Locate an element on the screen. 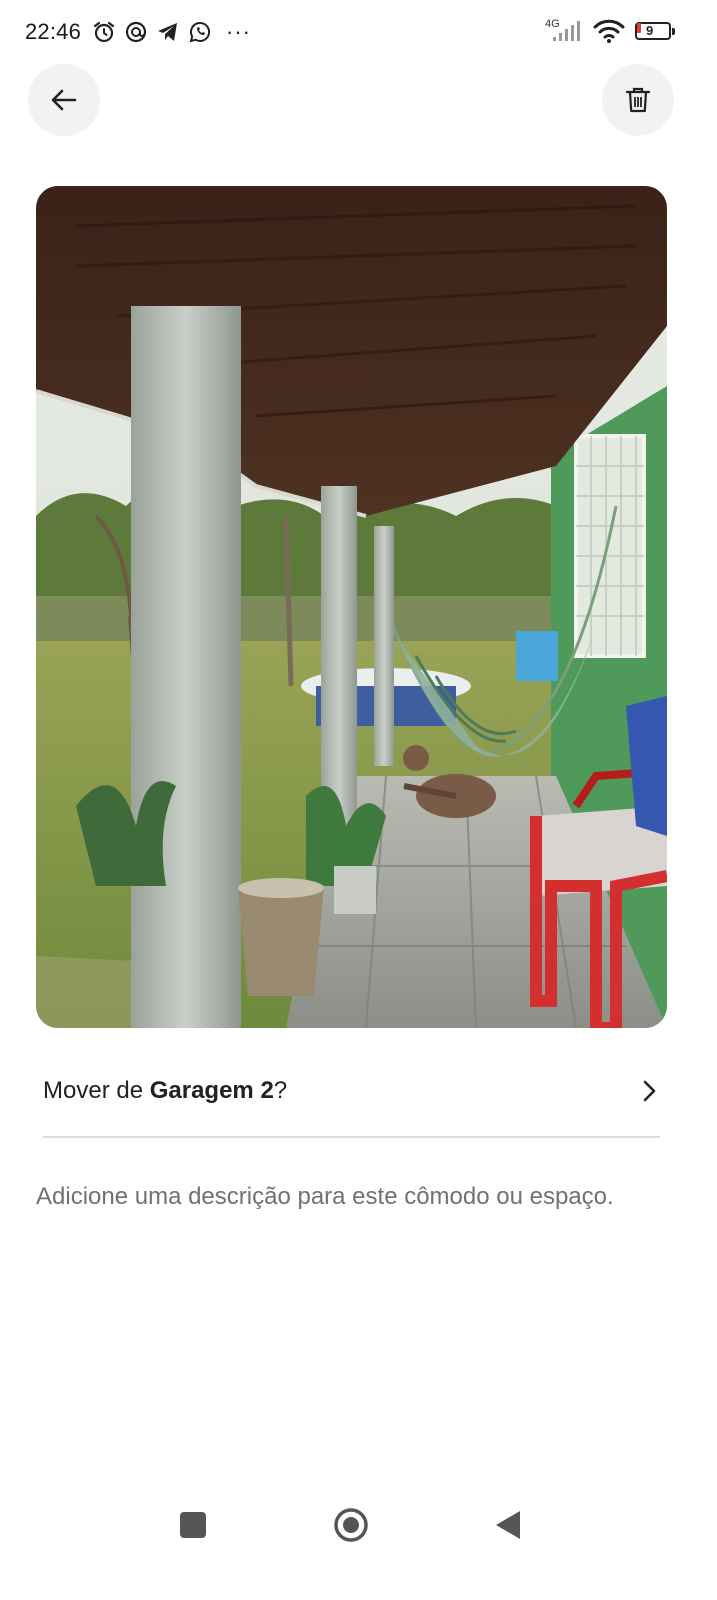 This screenshot has width=717, height=1600. chevron-right-icon is located at coordinates (649, 1091).